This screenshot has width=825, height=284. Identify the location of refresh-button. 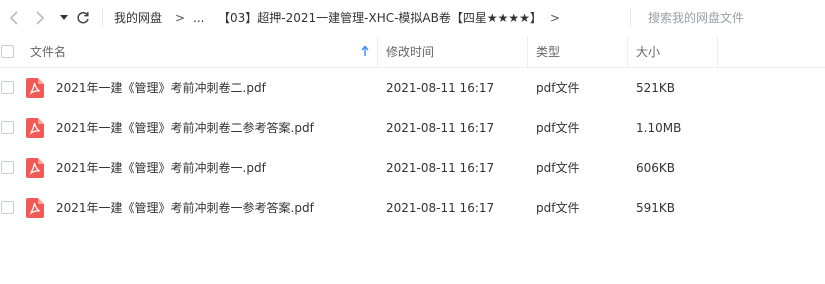
(83, 18).